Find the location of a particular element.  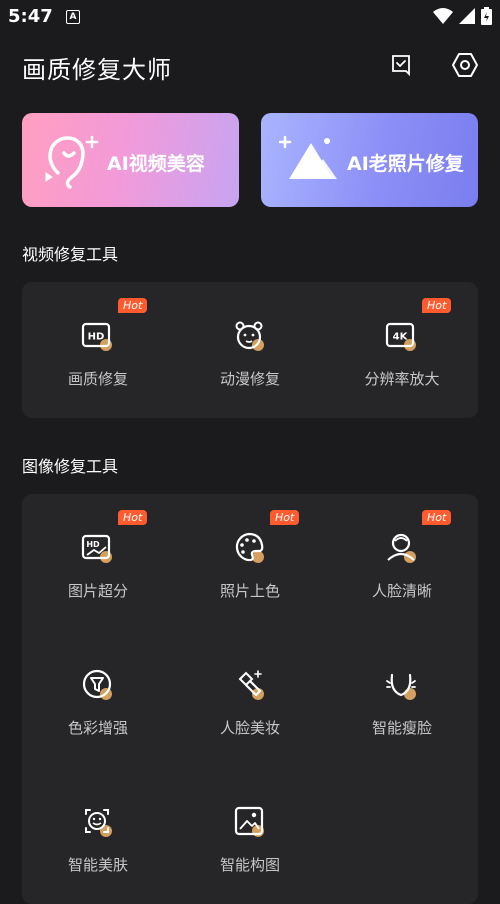

lipstick-icon is located at coordinates (251, 685).